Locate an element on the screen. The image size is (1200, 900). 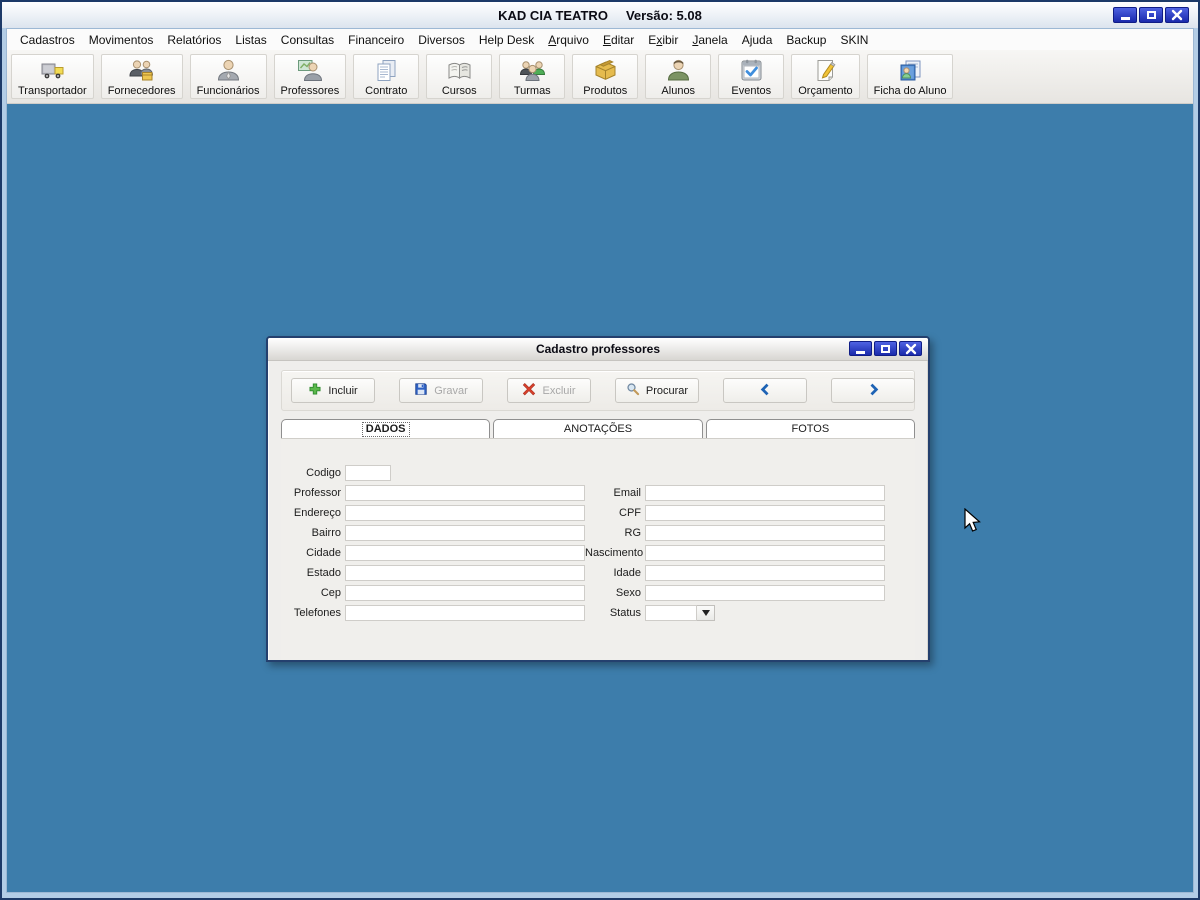
cidade-field is located at coordinates (465, 553).